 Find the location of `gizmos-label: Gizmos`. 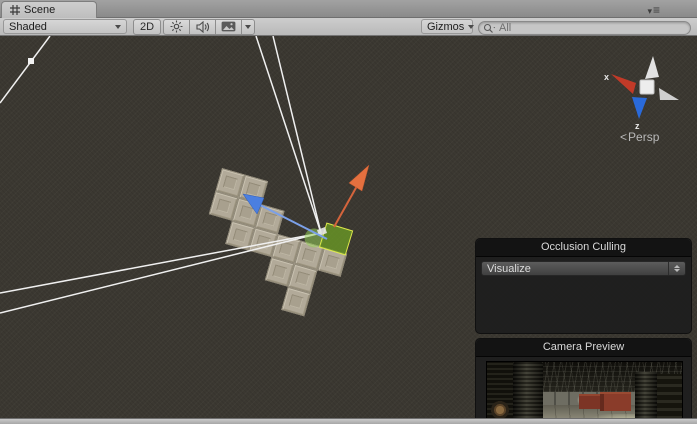

gizmos-label: Gizmos is located at coordinates (446, 26).